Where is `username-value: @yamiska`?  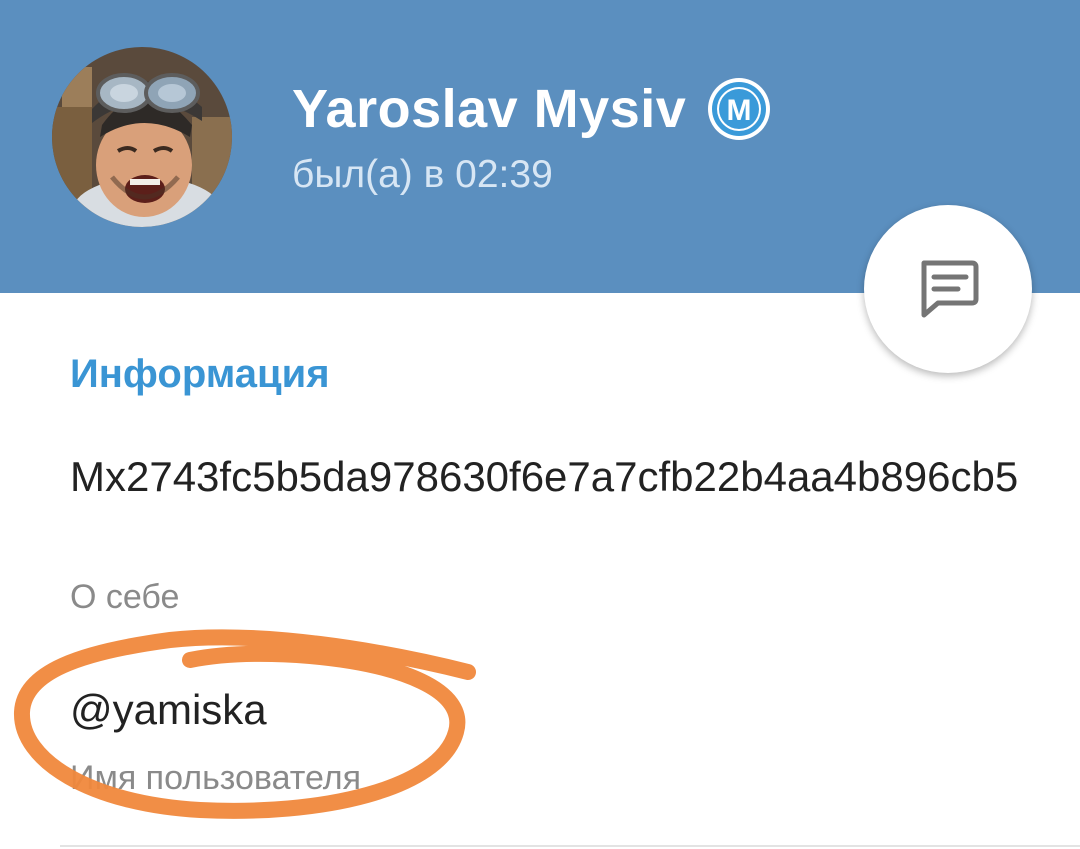
username-value: @yamiska is located at coordinates (168, 710).